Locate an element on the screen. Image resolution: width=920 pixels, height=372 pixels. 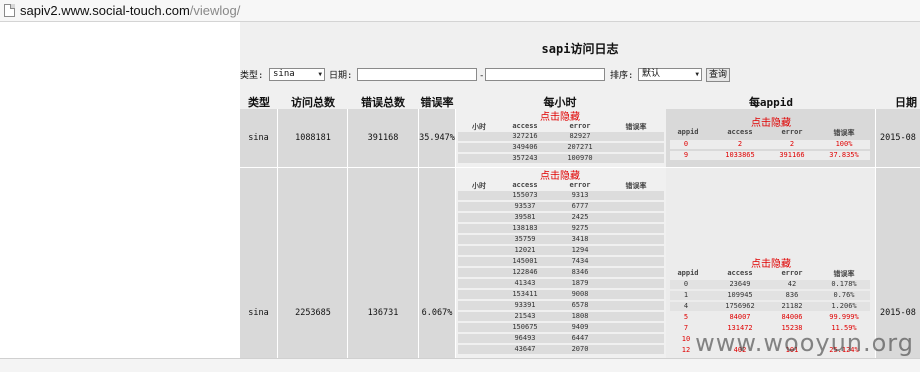
list-item: 1 109945 836 0.76% is located at coordinates (770, 295).